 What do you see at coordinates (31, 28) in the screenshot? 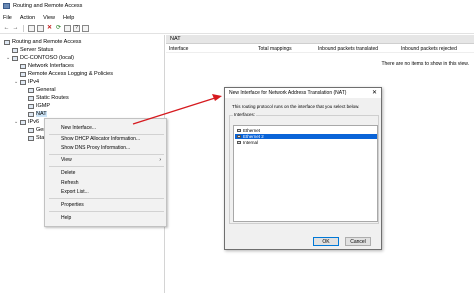
I see `console-tree-icon` at bounding box center [31, 28].